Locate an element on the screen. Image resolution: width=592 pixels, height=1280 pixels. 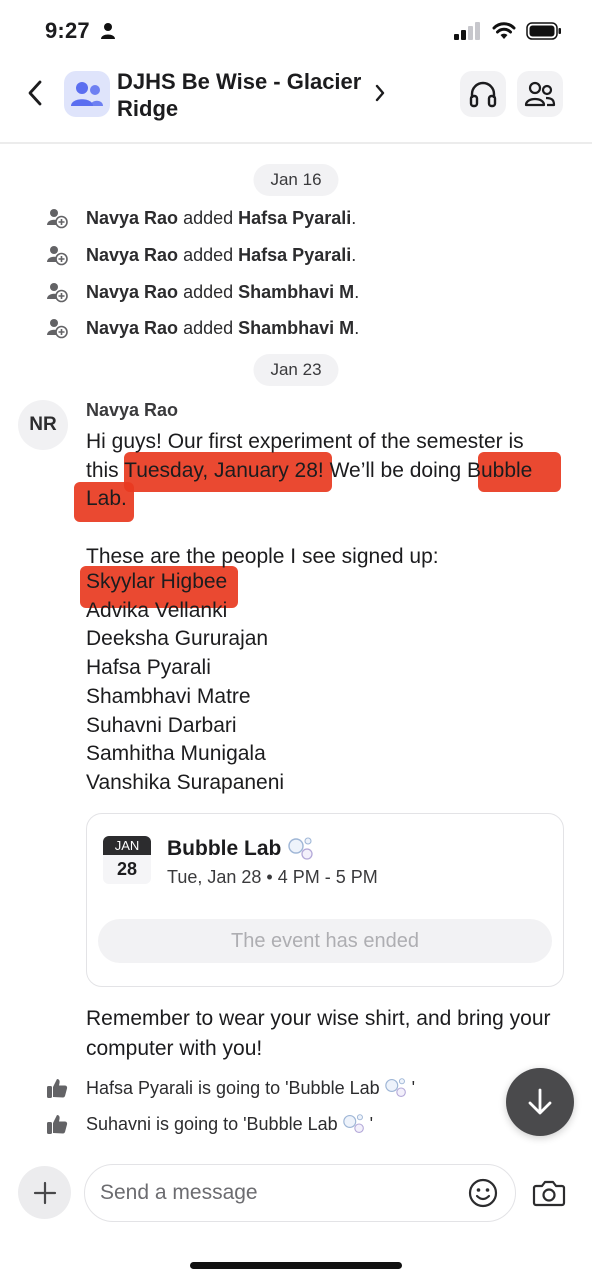
calendar-day: 28 is located at coordinates (127, 869).